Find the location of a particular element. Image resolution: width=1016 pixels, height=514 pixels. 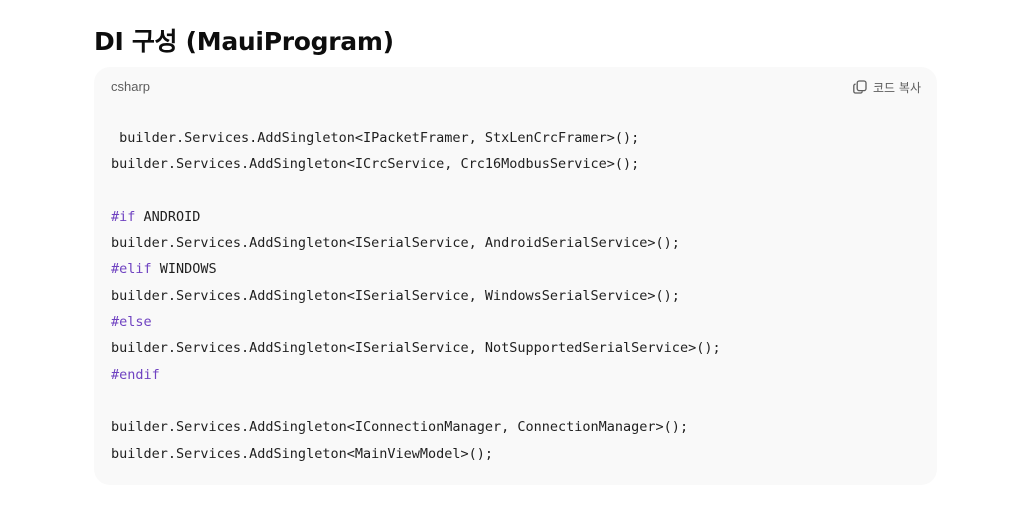

copy-code-label: 코드 복사 is located at coordinates (897, 87).